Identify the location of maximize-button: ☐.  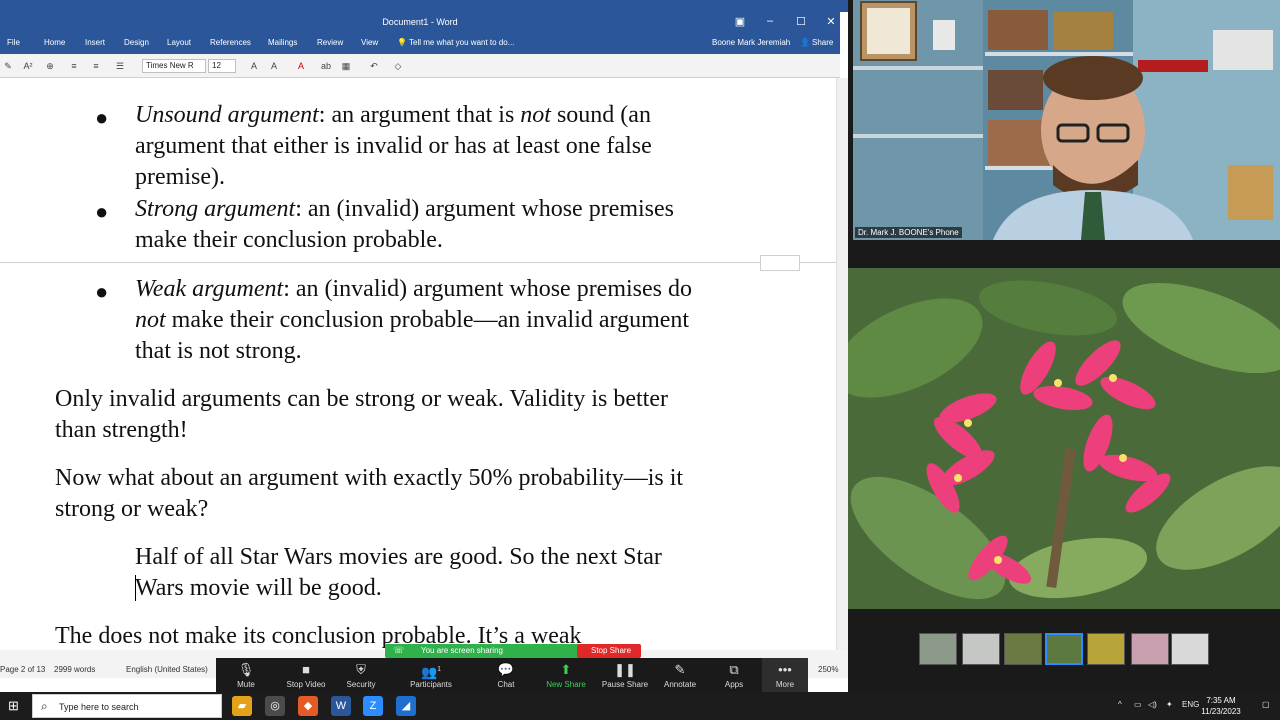
(801, 21).